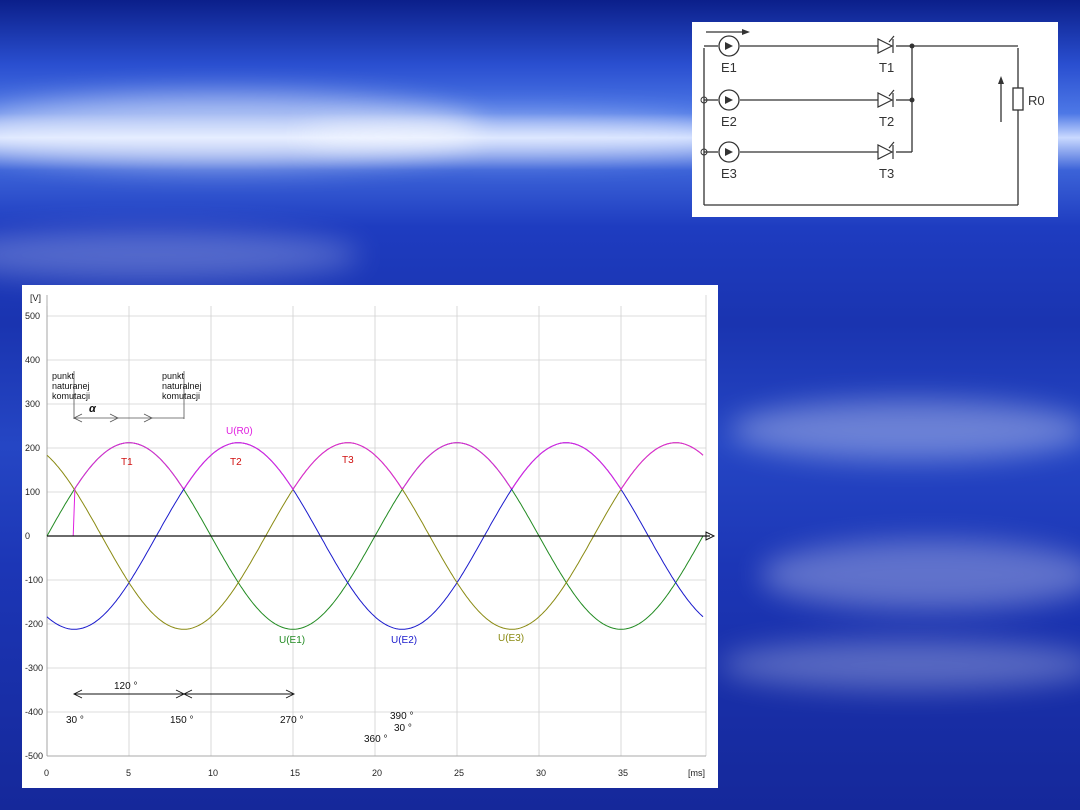  What do you see at coordinates (239, 431) in the screenshot?
I see `ur0-label: U(R0)` at bounding box center [239, 431].